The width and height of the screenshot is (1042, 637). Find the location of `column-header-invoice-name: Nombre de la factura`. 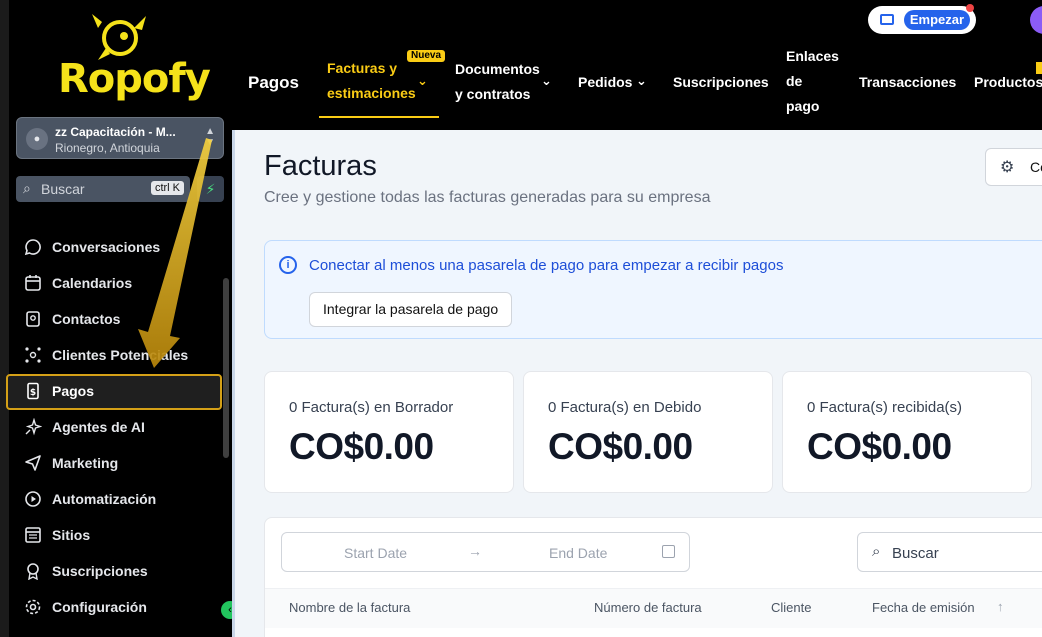

column-header-invoice-name: Nombre de la factura is located at coordinates (349, 607).